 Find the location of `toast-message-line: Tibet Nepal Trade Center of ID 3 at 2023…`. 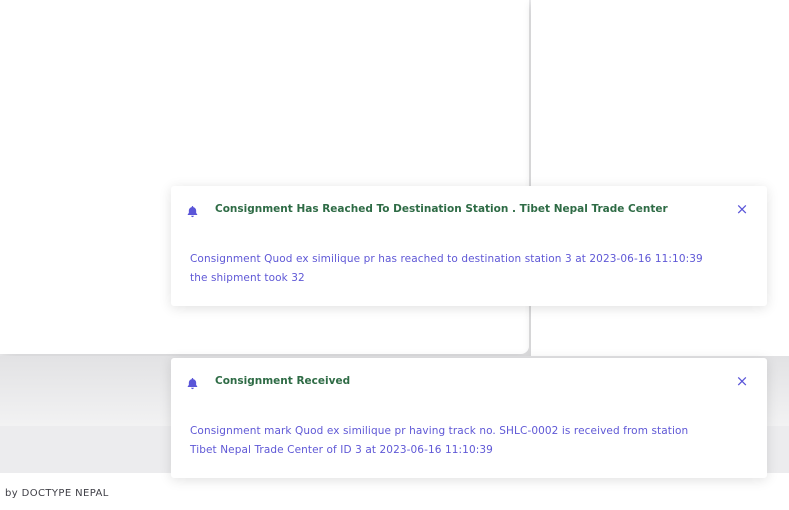

toast-message-line: Tibet Nepal Trade Center of ID 3 at 2023… is located at coordinates (341, 450).